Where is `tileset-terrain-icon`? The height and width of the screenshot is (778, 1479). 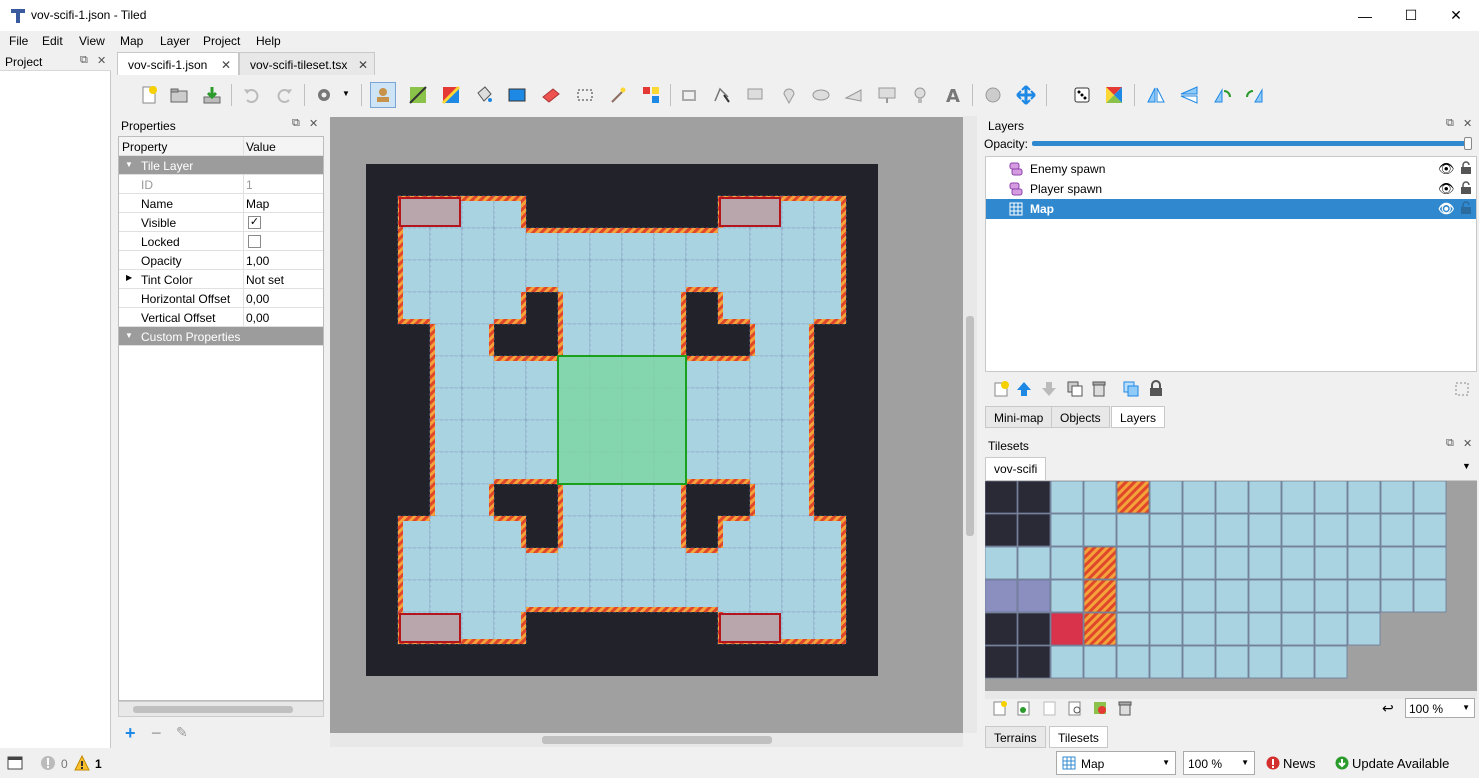
tileset-terrain-icon is located at coordinates (1100, 709).